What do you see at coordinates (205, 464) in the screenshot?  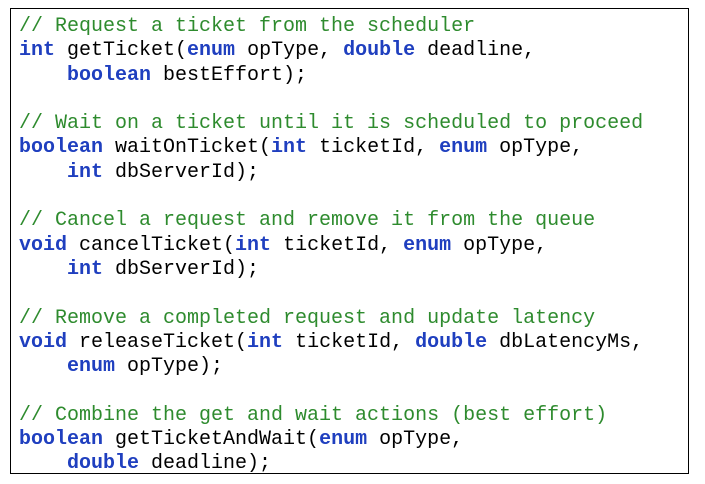 I see `code-text: deadline);` at bounding box center [205, 464].